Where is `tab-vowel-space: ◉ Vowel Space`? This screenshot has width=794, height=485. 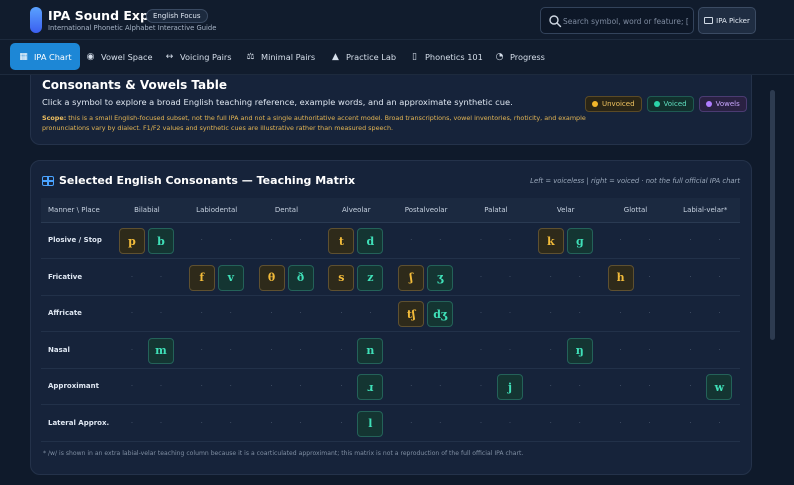
tab-vowel-space: ◉ Vowel Space is located at coordinates (119, 56).